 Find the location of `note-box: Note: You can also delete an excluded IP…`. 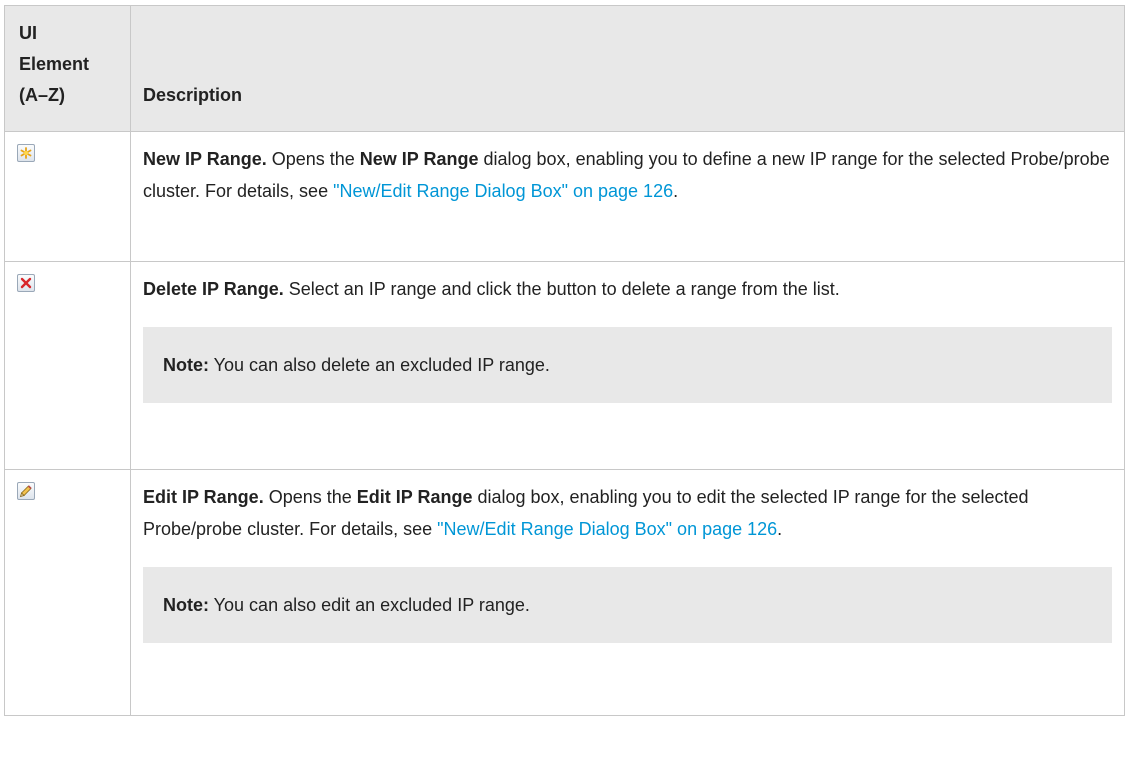

note-box: Note: You can also delete an excluded IP… is located at coordinates (627, 365).